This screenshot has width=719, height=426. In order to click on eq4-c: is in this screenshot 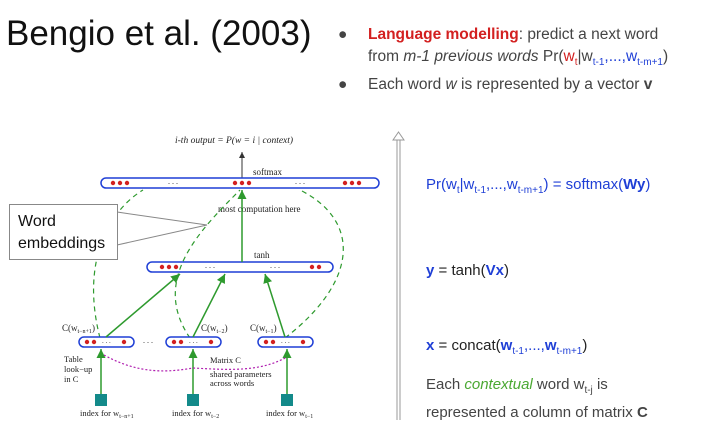, I will do `click(600, 384)`.